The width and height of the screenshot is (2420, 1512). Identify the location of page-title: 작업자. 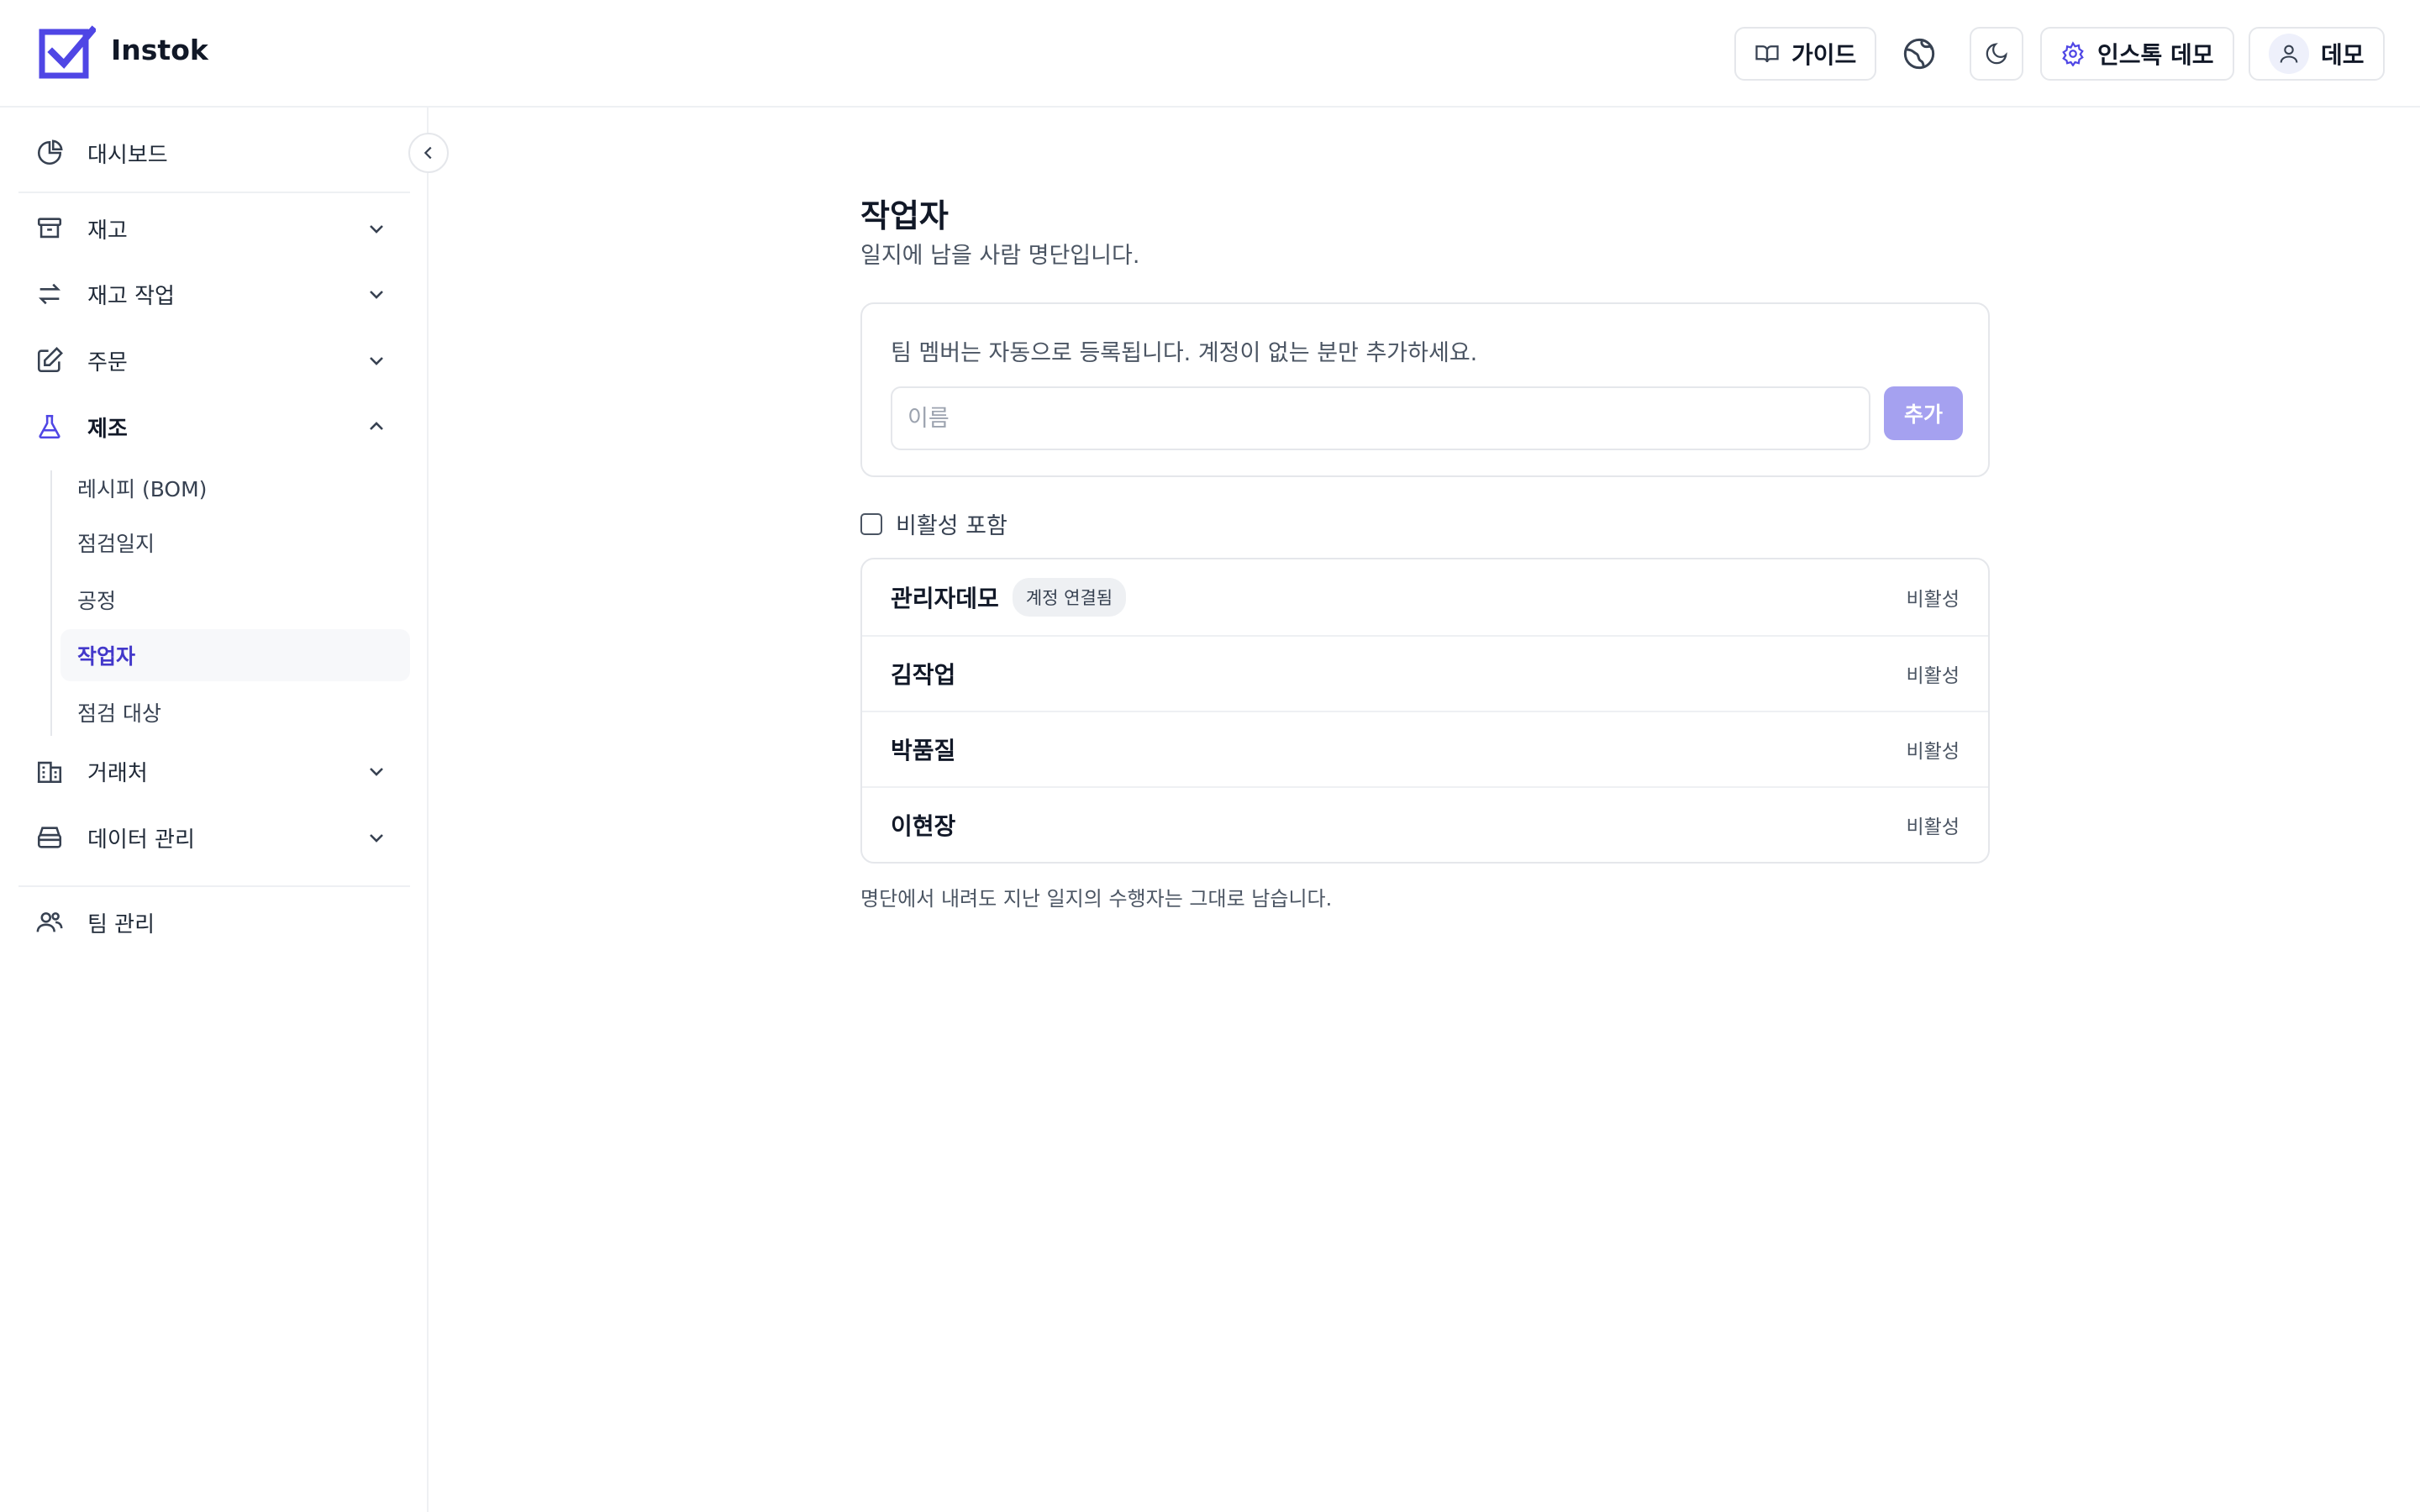
(904, 215).